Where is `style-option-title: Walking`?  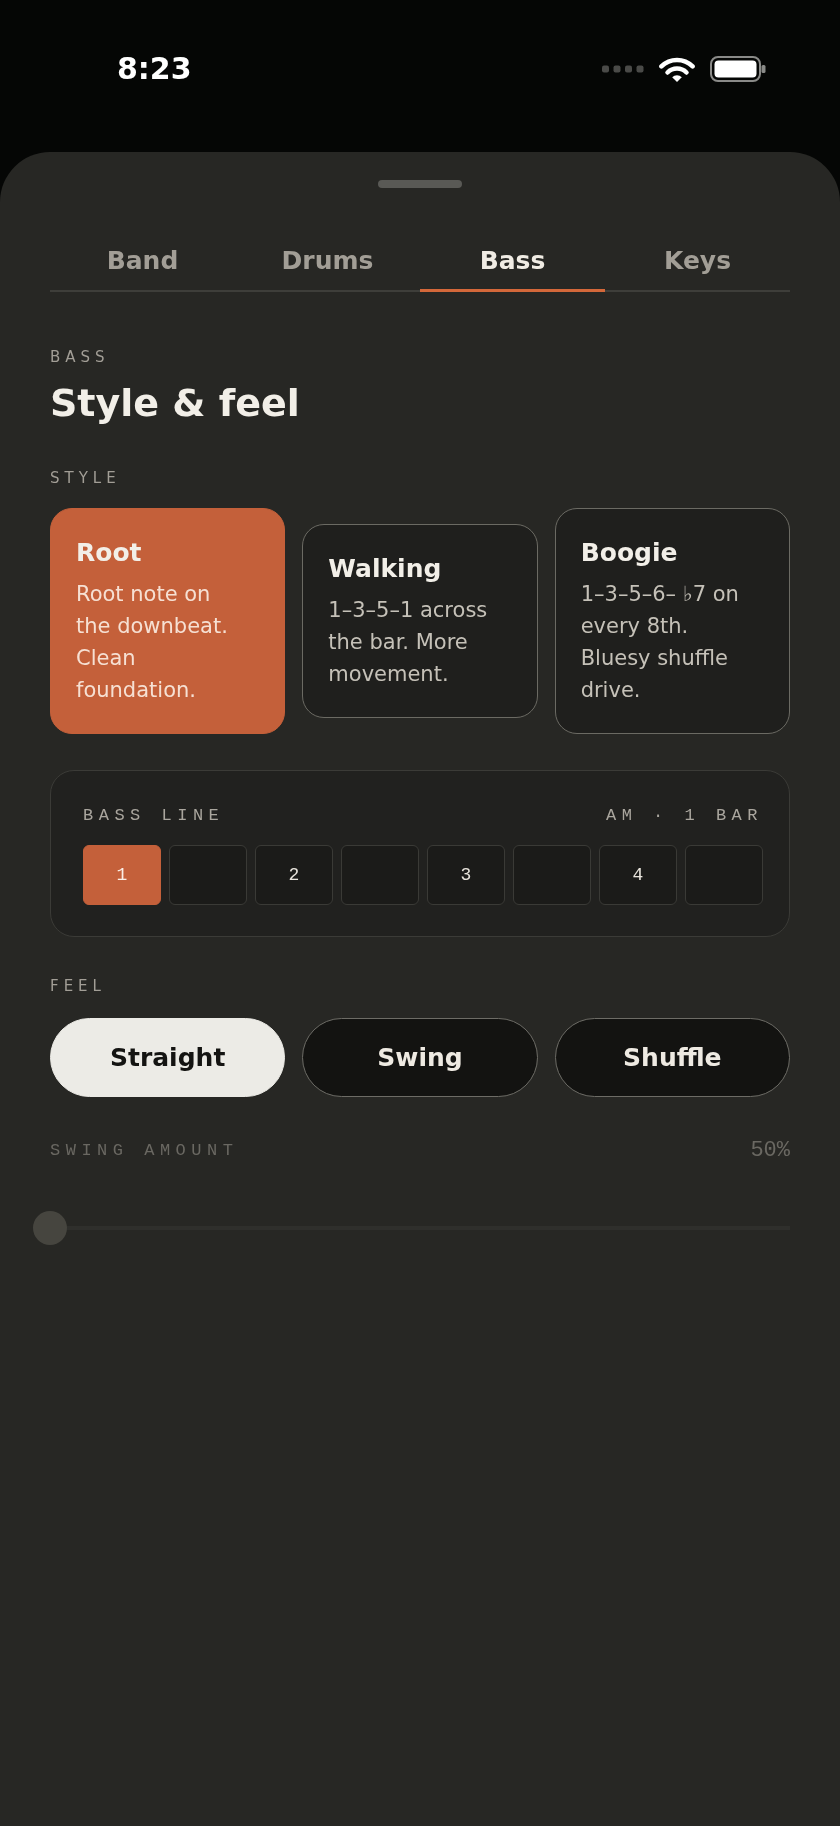
style-option-title: Walking is located at coordinates (385, 569).